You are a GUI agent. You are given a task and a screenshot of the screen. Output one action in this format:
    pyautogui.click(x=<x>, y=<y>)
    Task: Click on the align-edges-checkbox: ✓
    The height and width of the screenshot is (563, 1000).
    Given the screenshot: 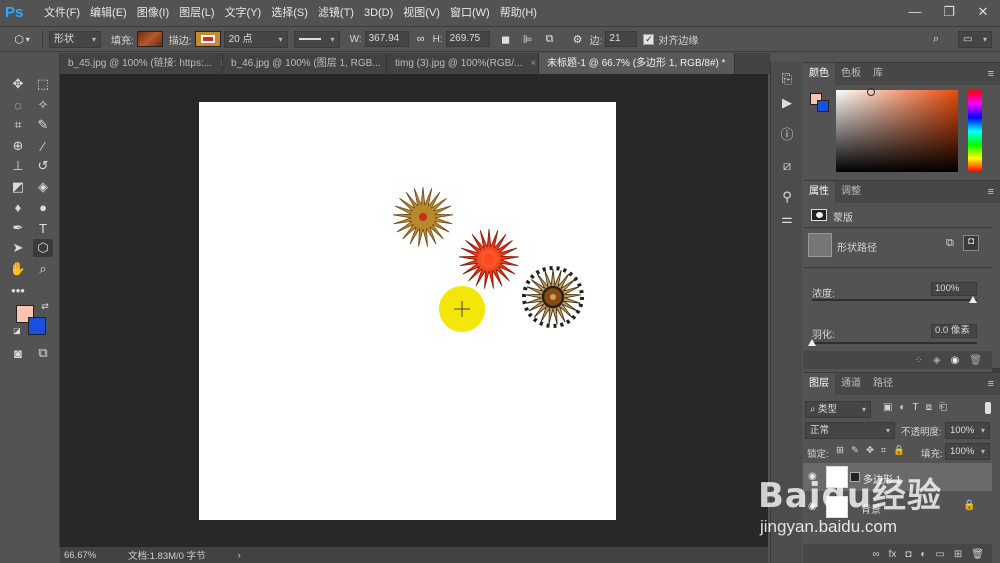 What is the action you would take?
    pyautogui.click(x=649, y=39)
    